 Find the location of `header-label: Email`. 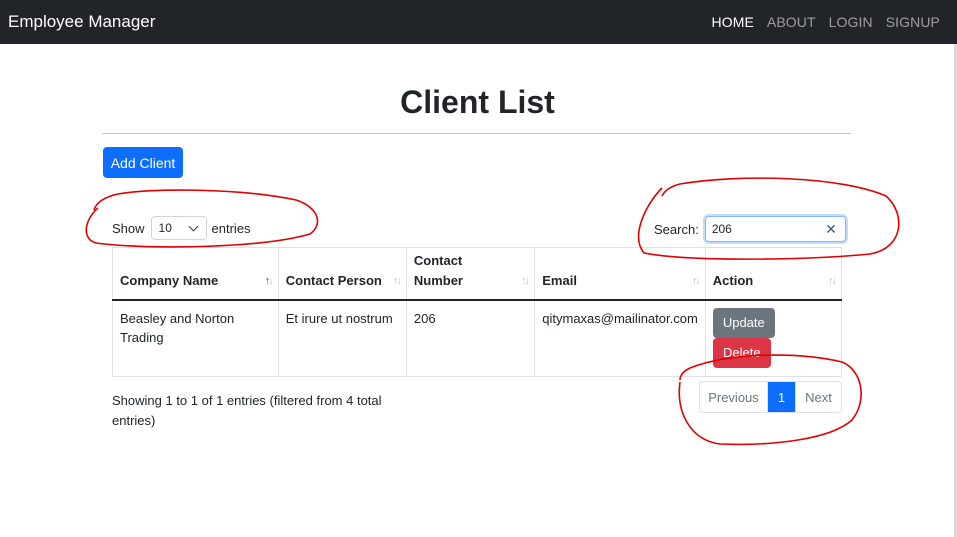

header-label: Email is located at coordinates (559, 280).